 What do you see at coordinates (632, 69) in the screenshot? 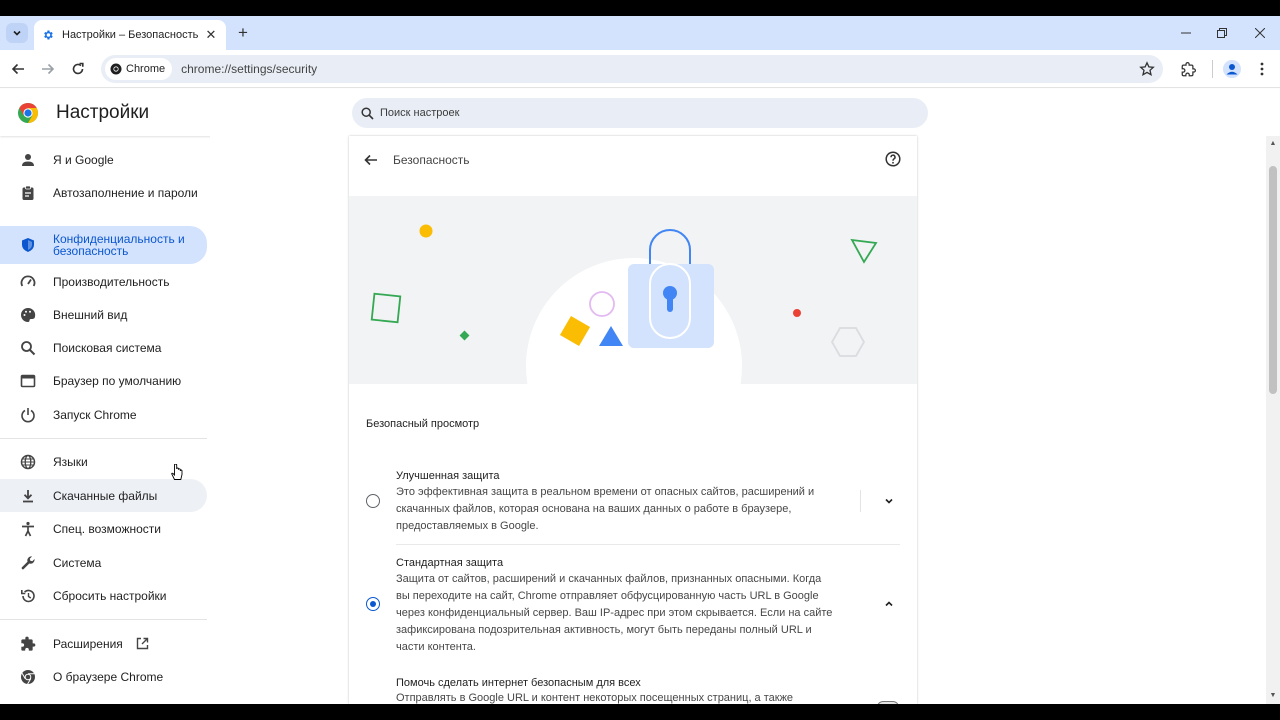
I see `address-bar: Chrome chrome://settings/security` at bounding box center [632, 69].